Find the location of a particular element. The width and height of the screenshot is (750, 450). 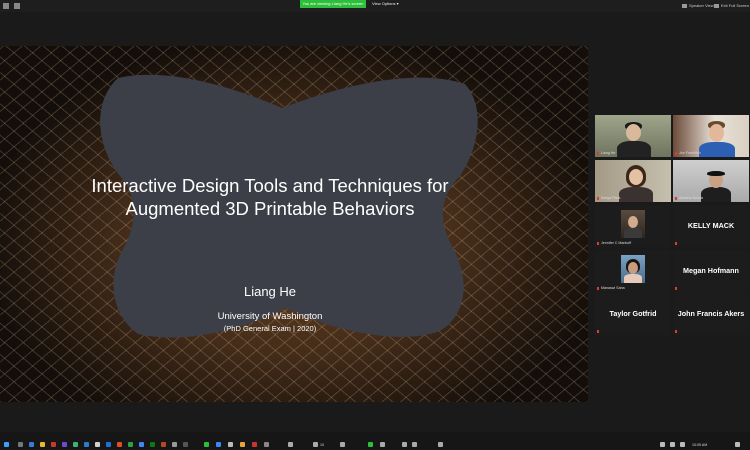

participant-name: Manaswi Saha is located at coordinates (613, 288).